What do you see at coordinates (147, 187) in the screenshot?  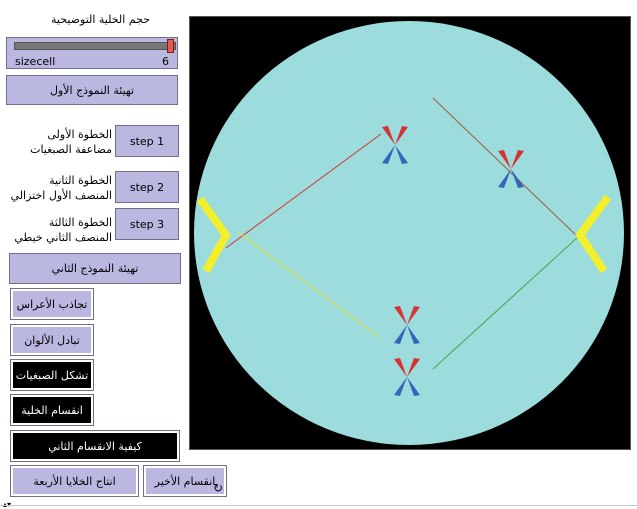 I see `step2-button: step 2` at bounding box center [147, 187].